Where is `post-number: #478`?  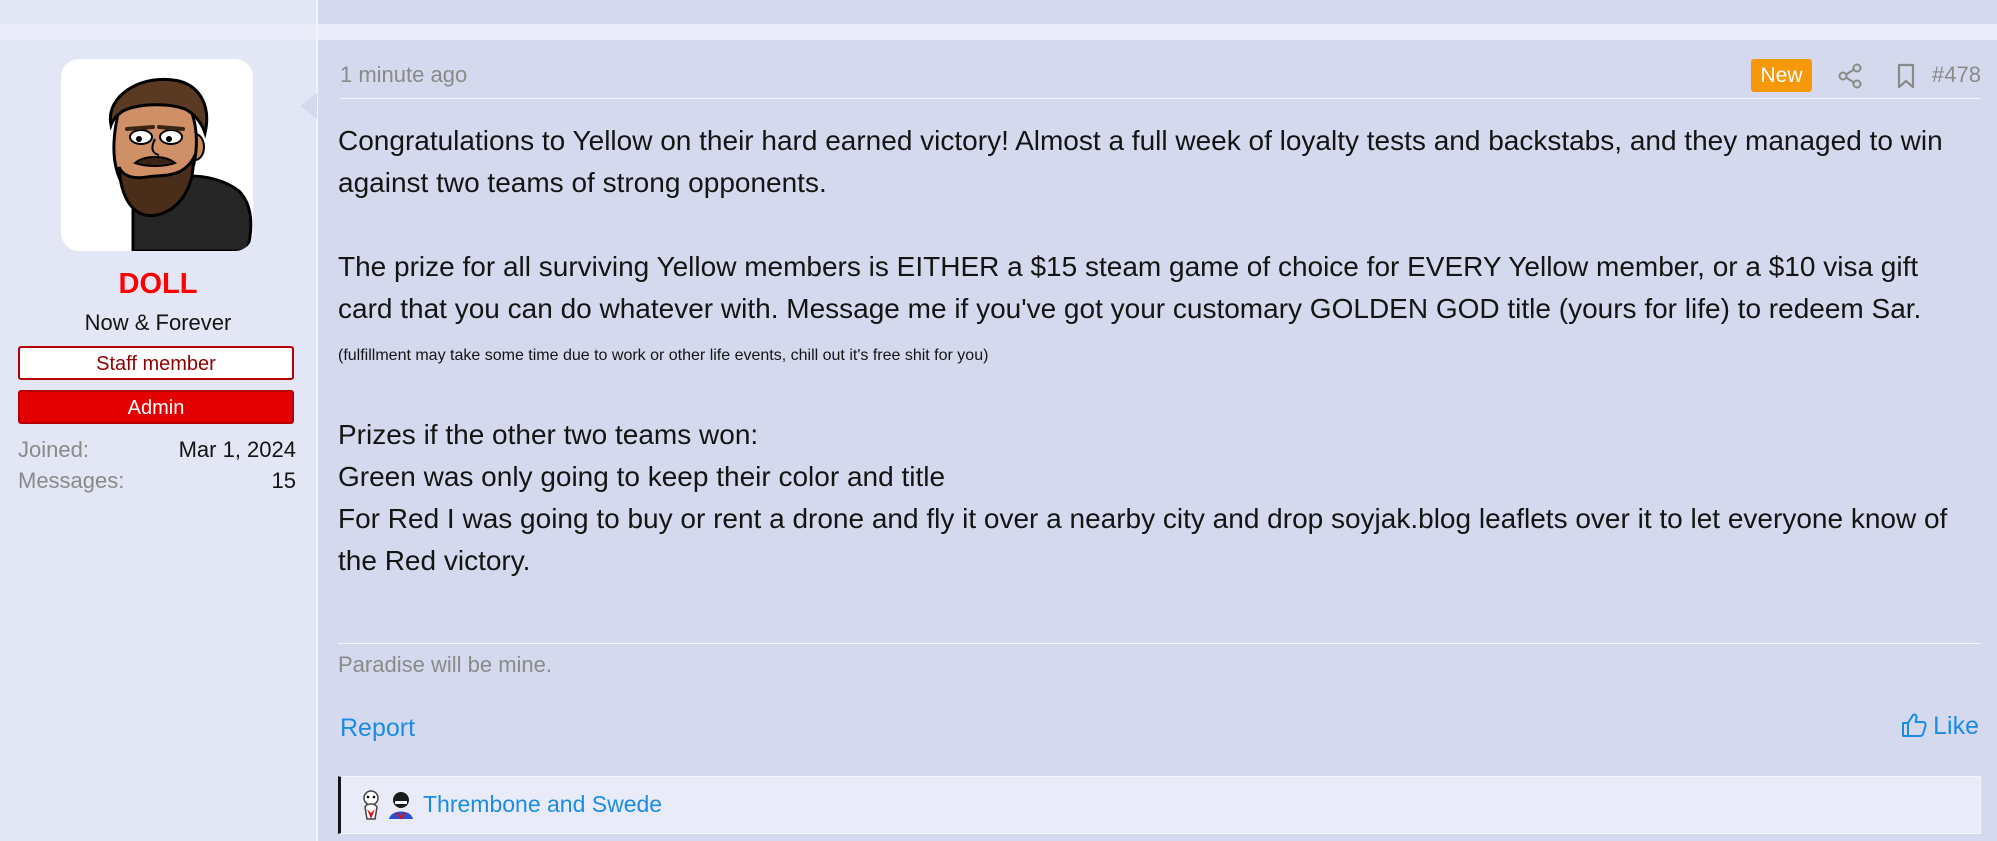 post-number: #478 is located at coordinates (1956, 75).